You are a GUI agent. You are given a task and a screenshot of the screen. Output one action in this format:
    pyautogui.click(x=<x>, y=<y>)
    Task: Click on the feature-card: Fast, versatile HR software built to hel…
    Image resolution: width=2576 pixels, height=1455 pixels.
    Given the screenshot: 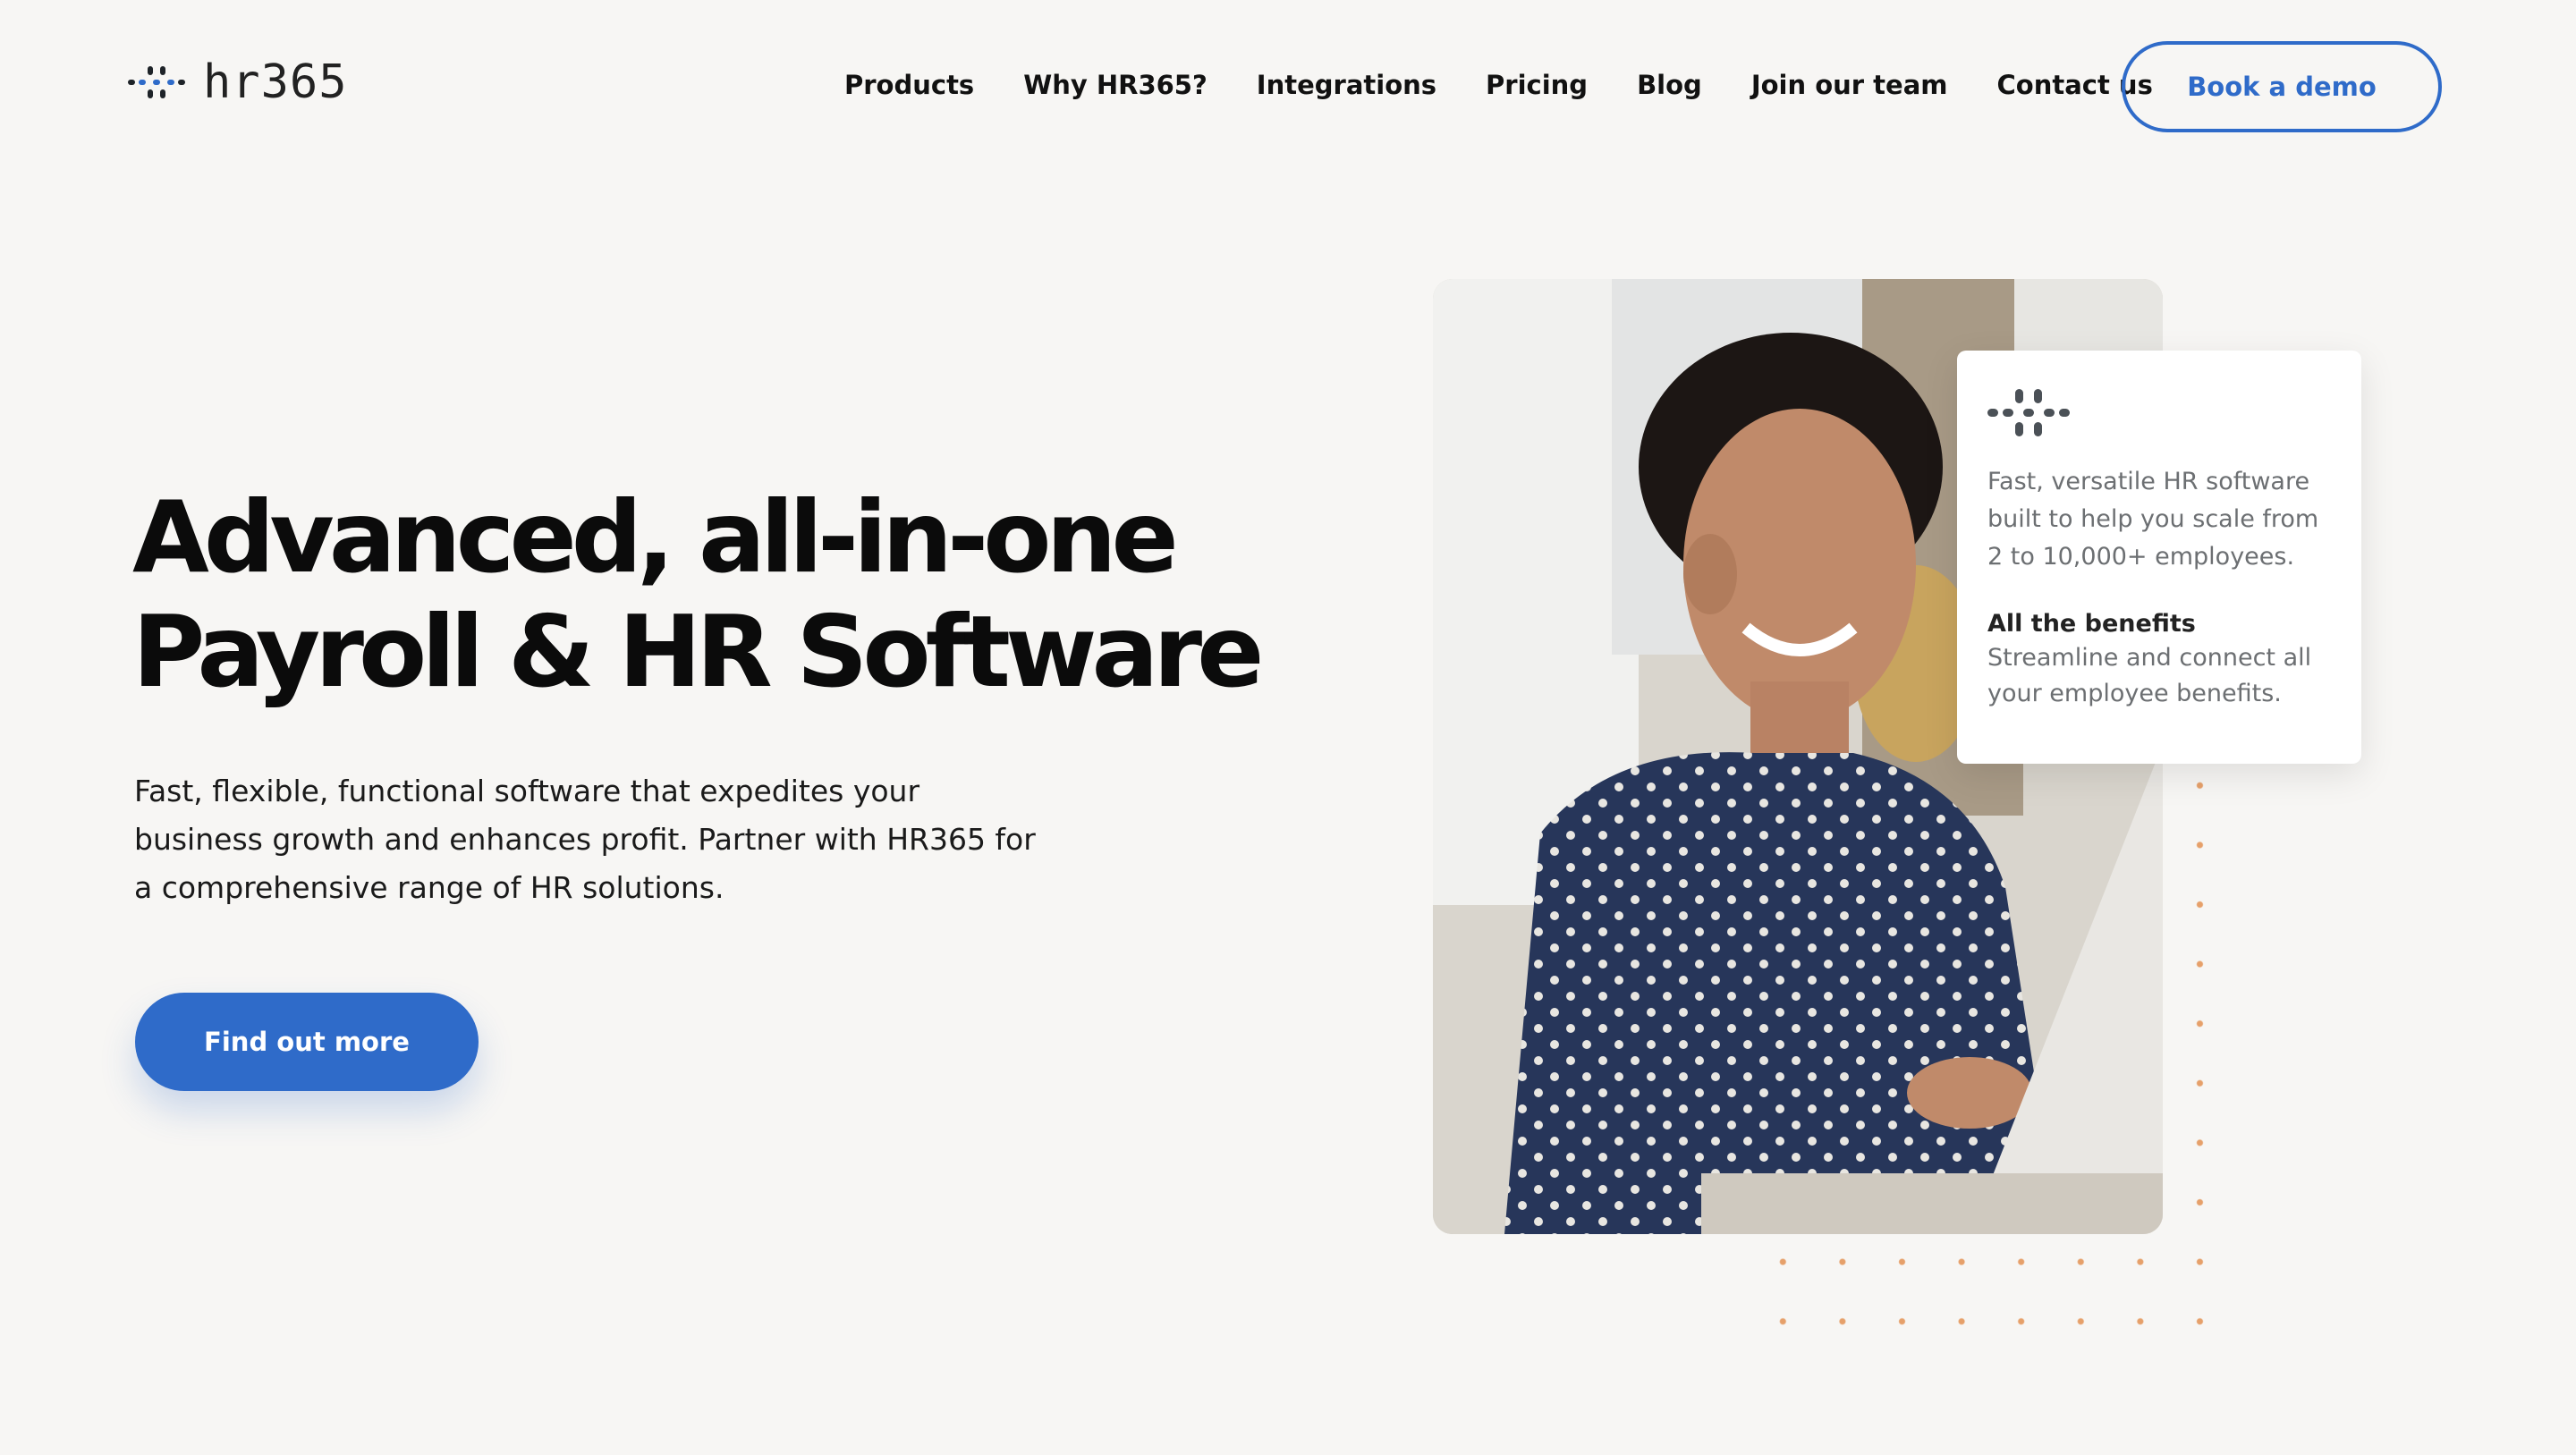 What is the action you would take?
    pyautogui.click(x=2159, y=558)
    